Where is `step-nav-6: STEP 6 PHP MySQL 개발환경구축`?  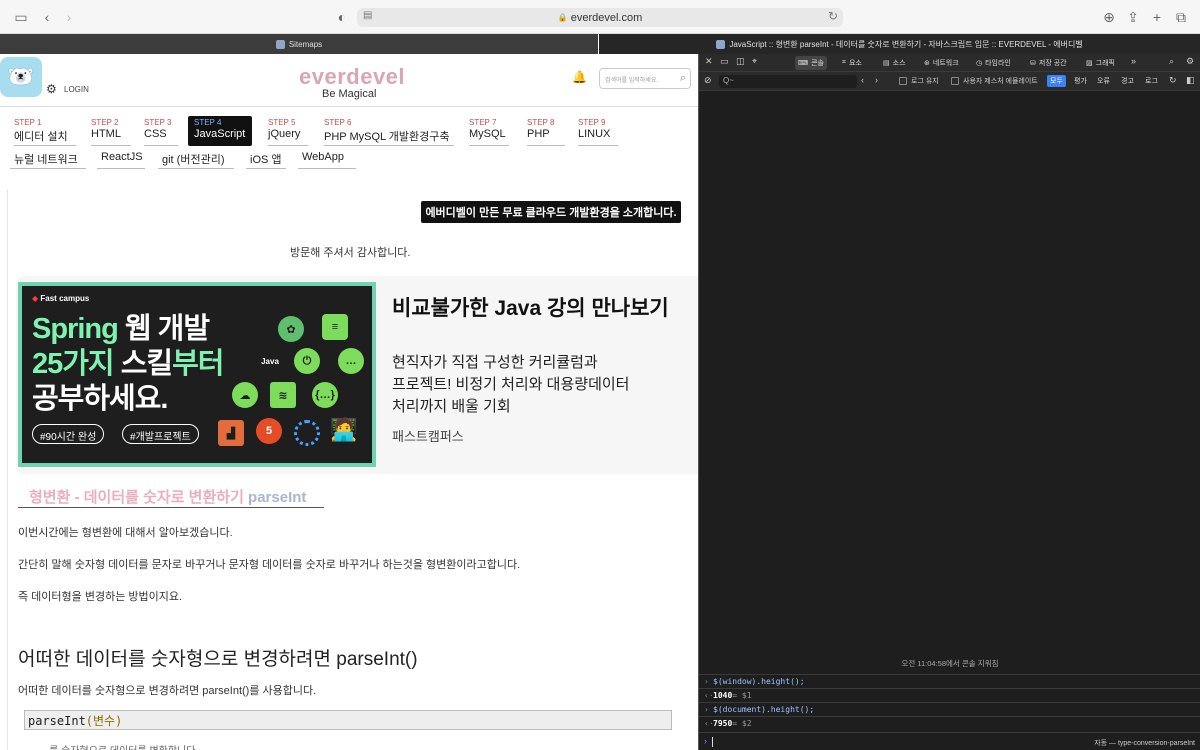
step-nav-6: STEP 6 PHP MySQL 개발환경구축 is located at coordinates (389, 132).